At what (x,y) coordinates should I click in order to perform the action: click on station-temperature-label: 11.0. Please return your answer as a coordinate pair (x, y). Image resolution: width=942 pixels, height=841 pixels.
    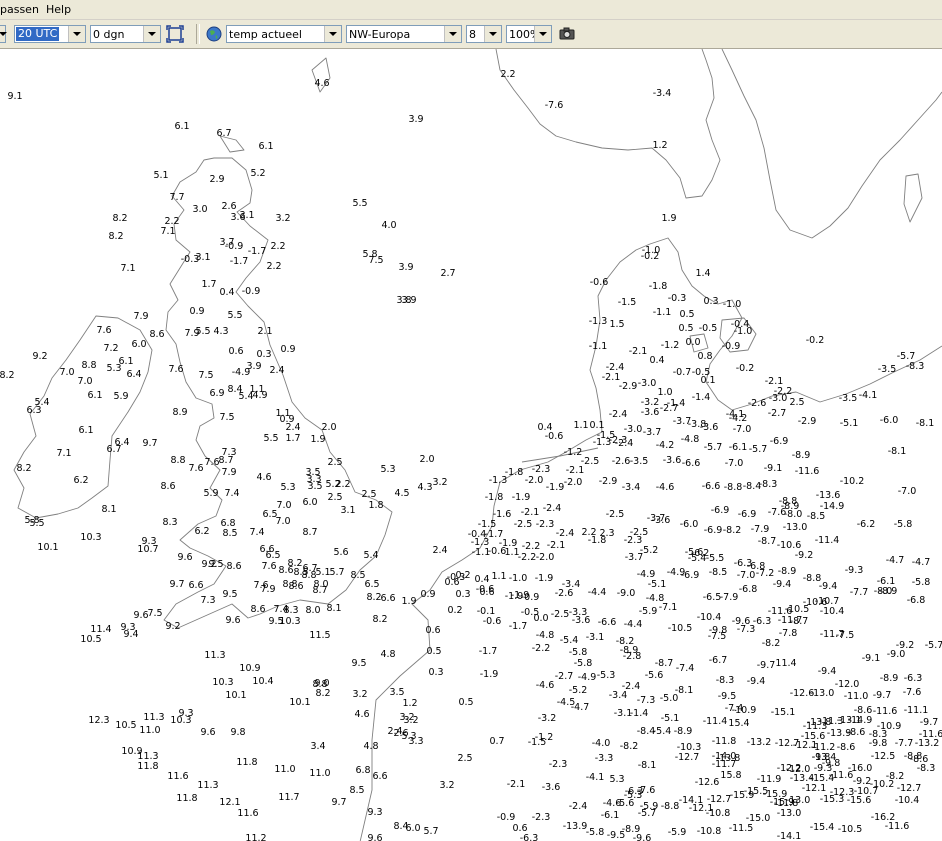
    Looking at the image, I should click on (149, 730).